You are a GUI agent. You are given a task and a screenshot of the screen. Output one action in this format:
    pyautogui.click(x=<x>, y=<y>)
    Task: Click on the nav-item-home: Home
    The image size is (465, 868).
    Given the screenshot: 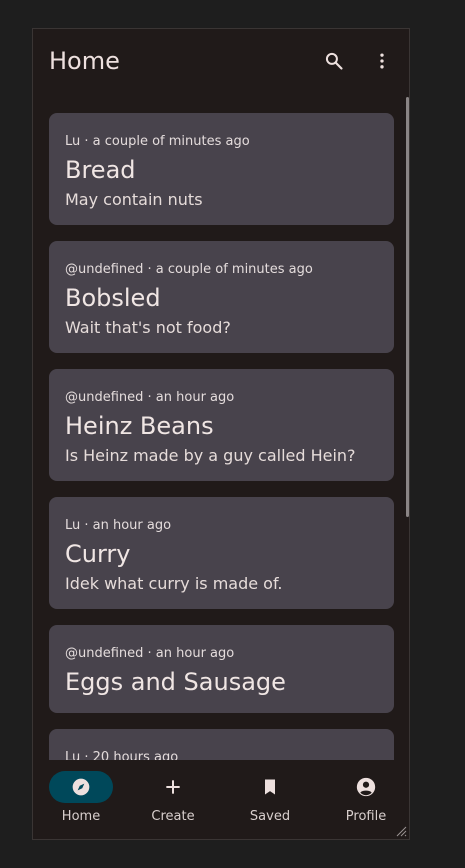 What is the action you would take?
    pyautogui.click(x=81, y=801)
    